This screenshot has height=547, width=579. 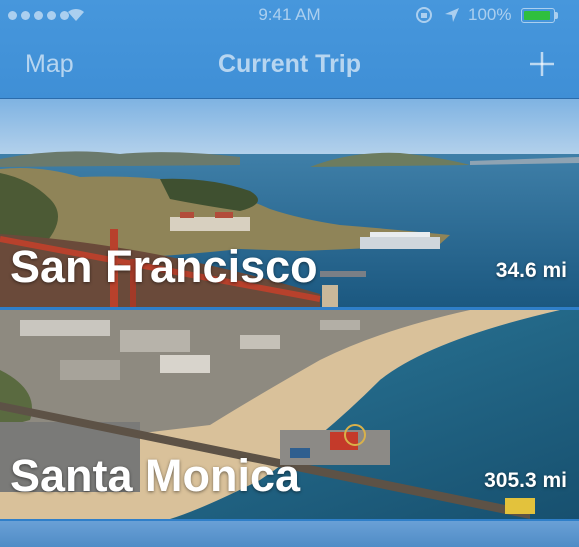 What do you see at coordinates (542, 64) in the screenshot?
I see `plus-icon` at bounding box center [542, 64].